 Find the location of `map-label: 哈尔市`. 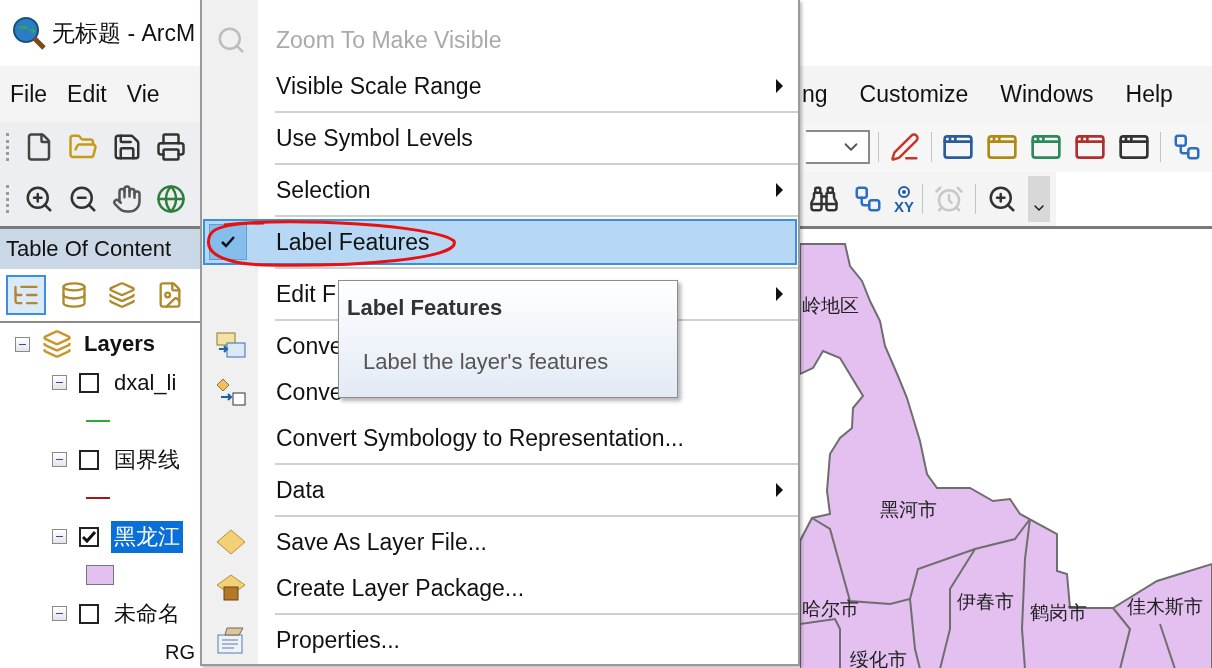

map-label: 哈尔市 is located at coordinates (830, 608).